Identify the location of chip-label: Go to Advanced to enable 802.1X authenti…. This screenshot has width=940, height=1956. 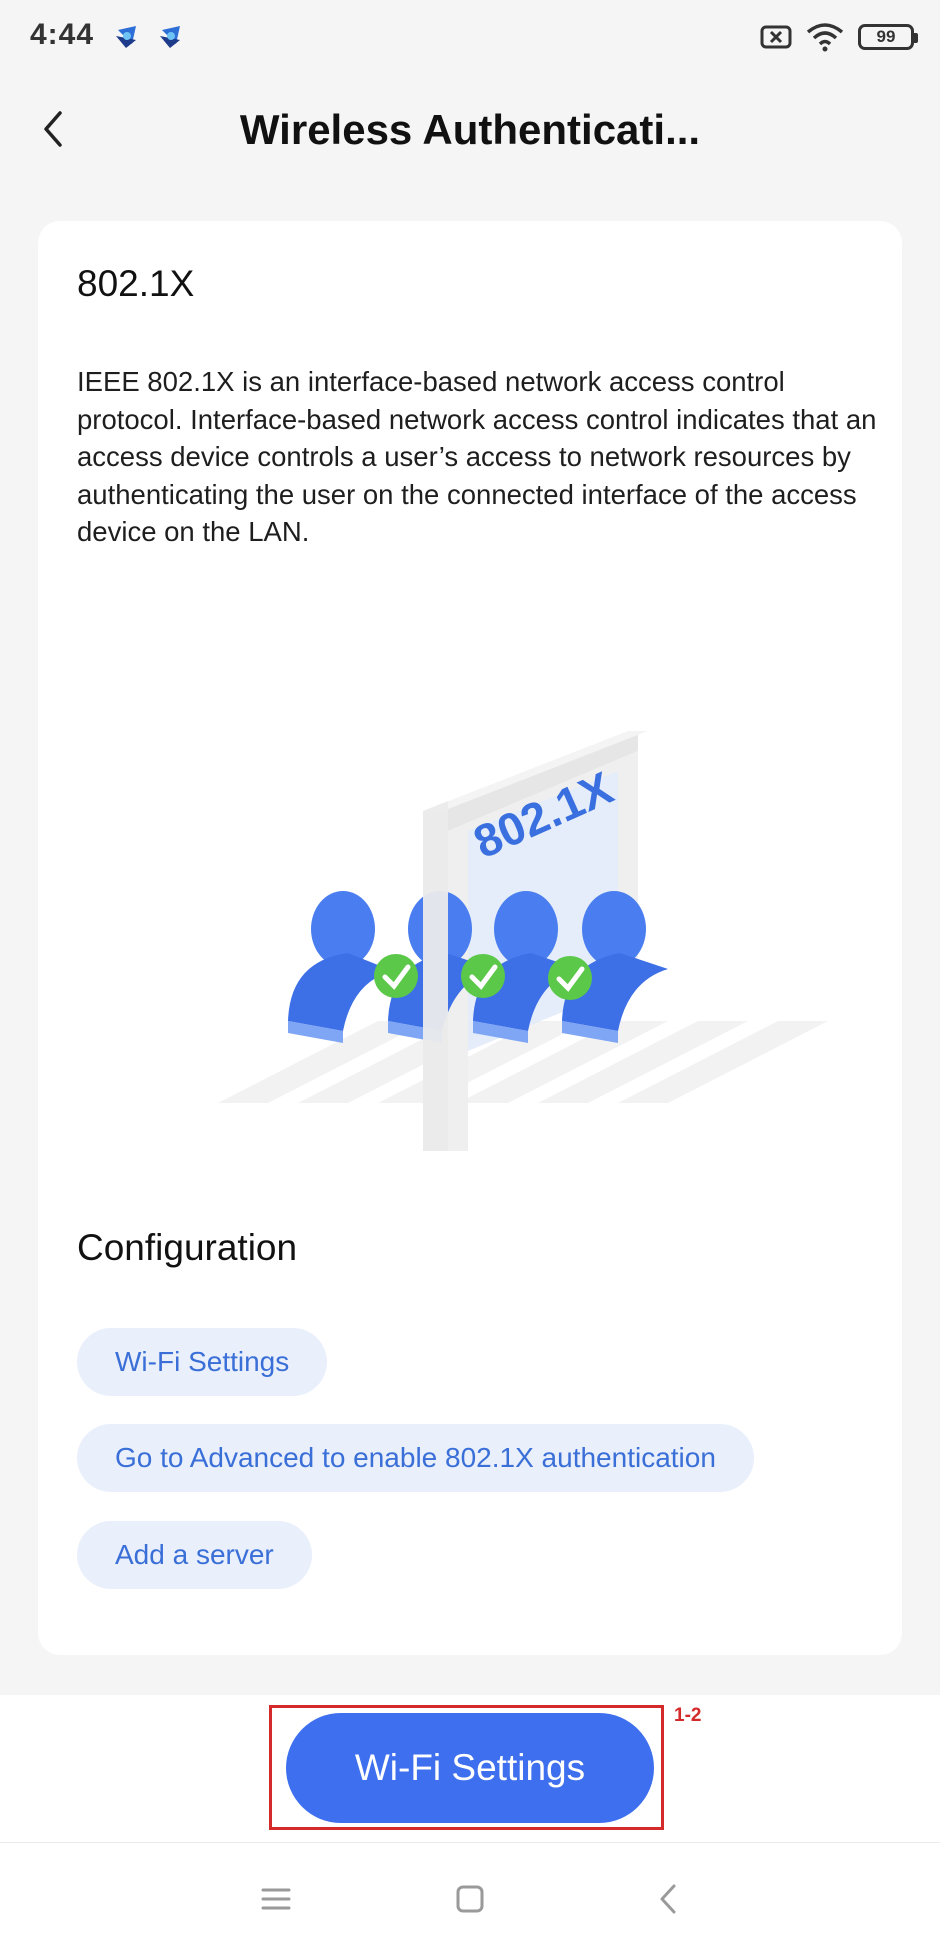
(415, 1457).